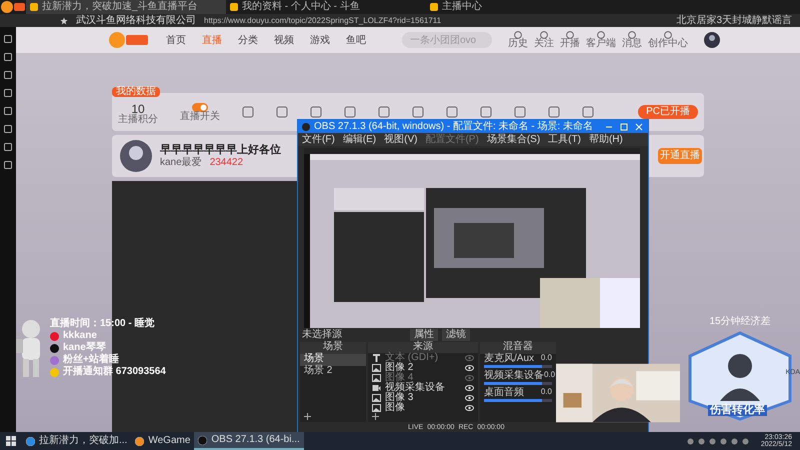  Describe the element at coordinates (399, 367) in the screenshot. I see `source-item: 图像 2` at that location.